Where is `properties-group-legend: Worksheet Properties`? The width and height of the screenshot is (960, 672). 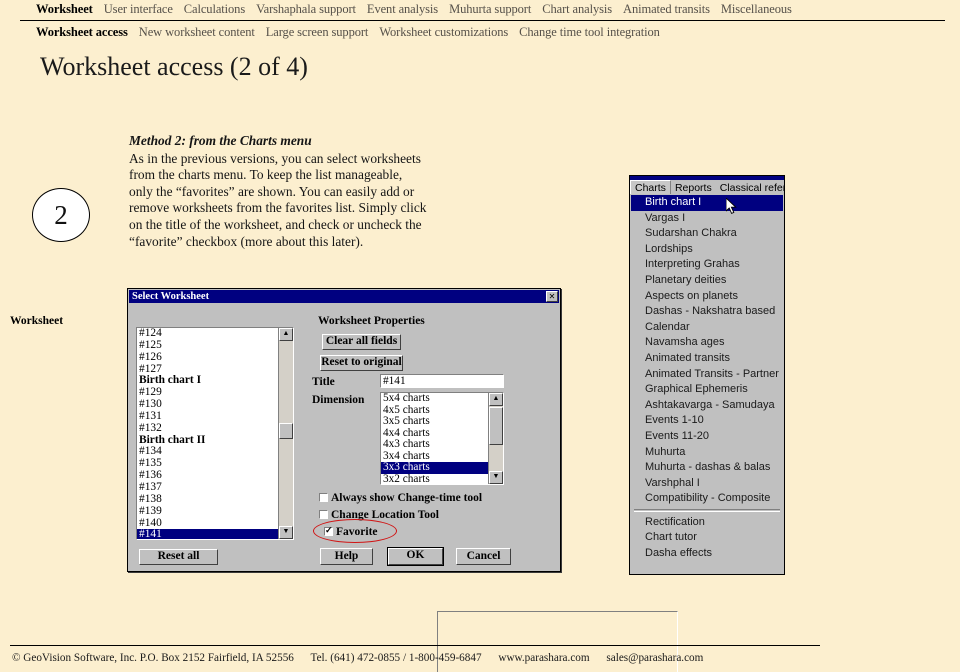 properties-group-legend: Worksheet Properties is located at coordinates (371, 321).